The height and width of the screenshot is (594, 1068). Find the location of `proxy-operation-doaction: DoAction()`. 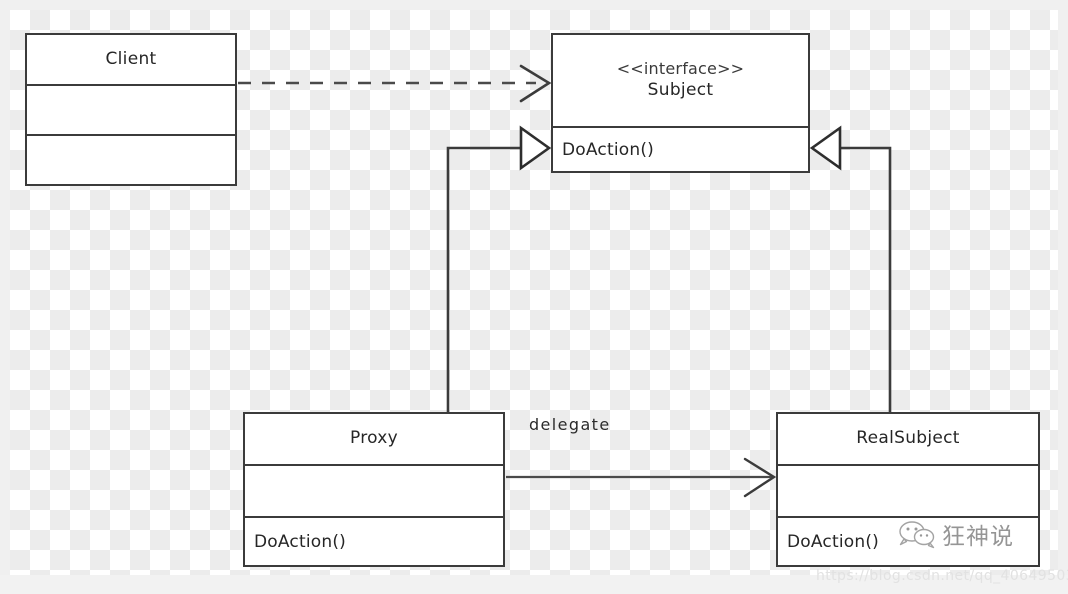

proxy-operation-doaction: DoAction() is located at coordinates (300, 541).